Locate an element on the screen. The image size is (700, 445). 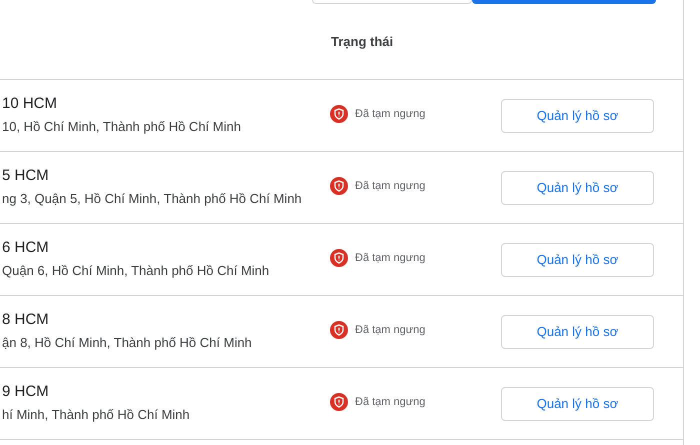
business-address: hí Minh, Thành phố Hồ Chí Minh is located at coordinates (96, 415).